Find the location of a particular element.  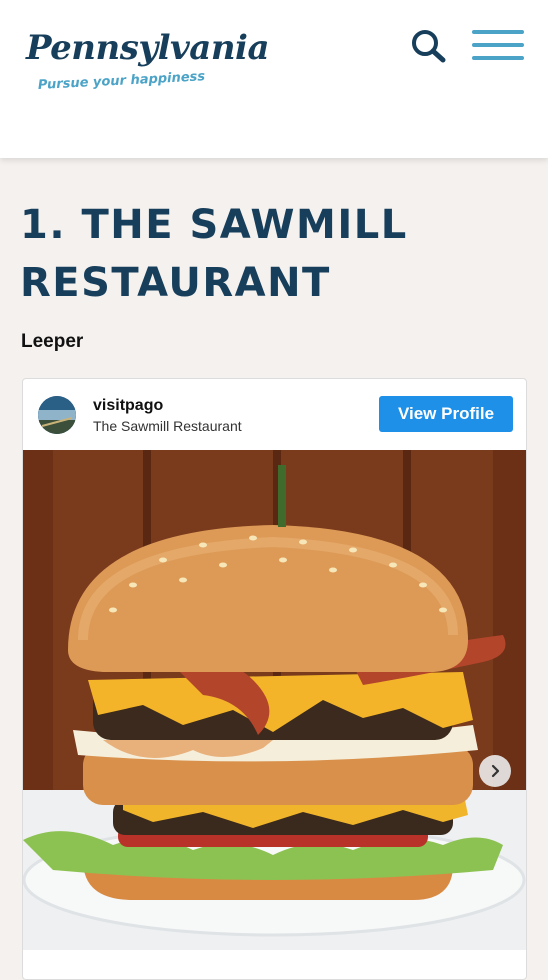

chevron-right-icon is located at coordinates (495, 771).